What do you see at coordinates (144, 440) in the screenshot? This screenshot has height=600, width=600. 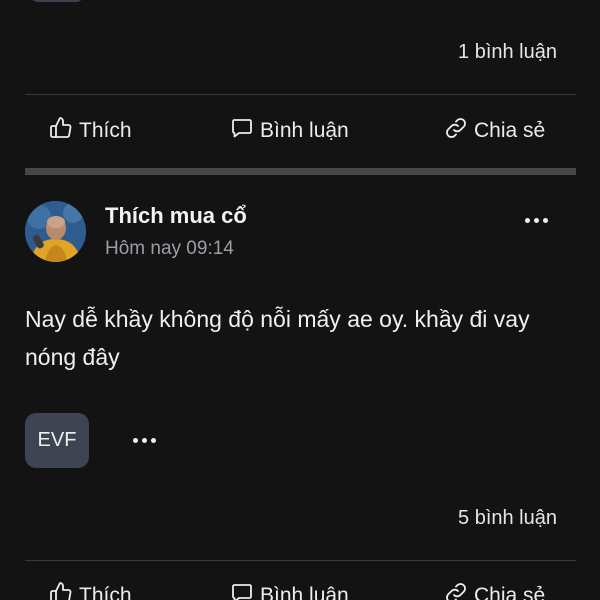 I see `more-tags-button` at bounding box center [144, 440].